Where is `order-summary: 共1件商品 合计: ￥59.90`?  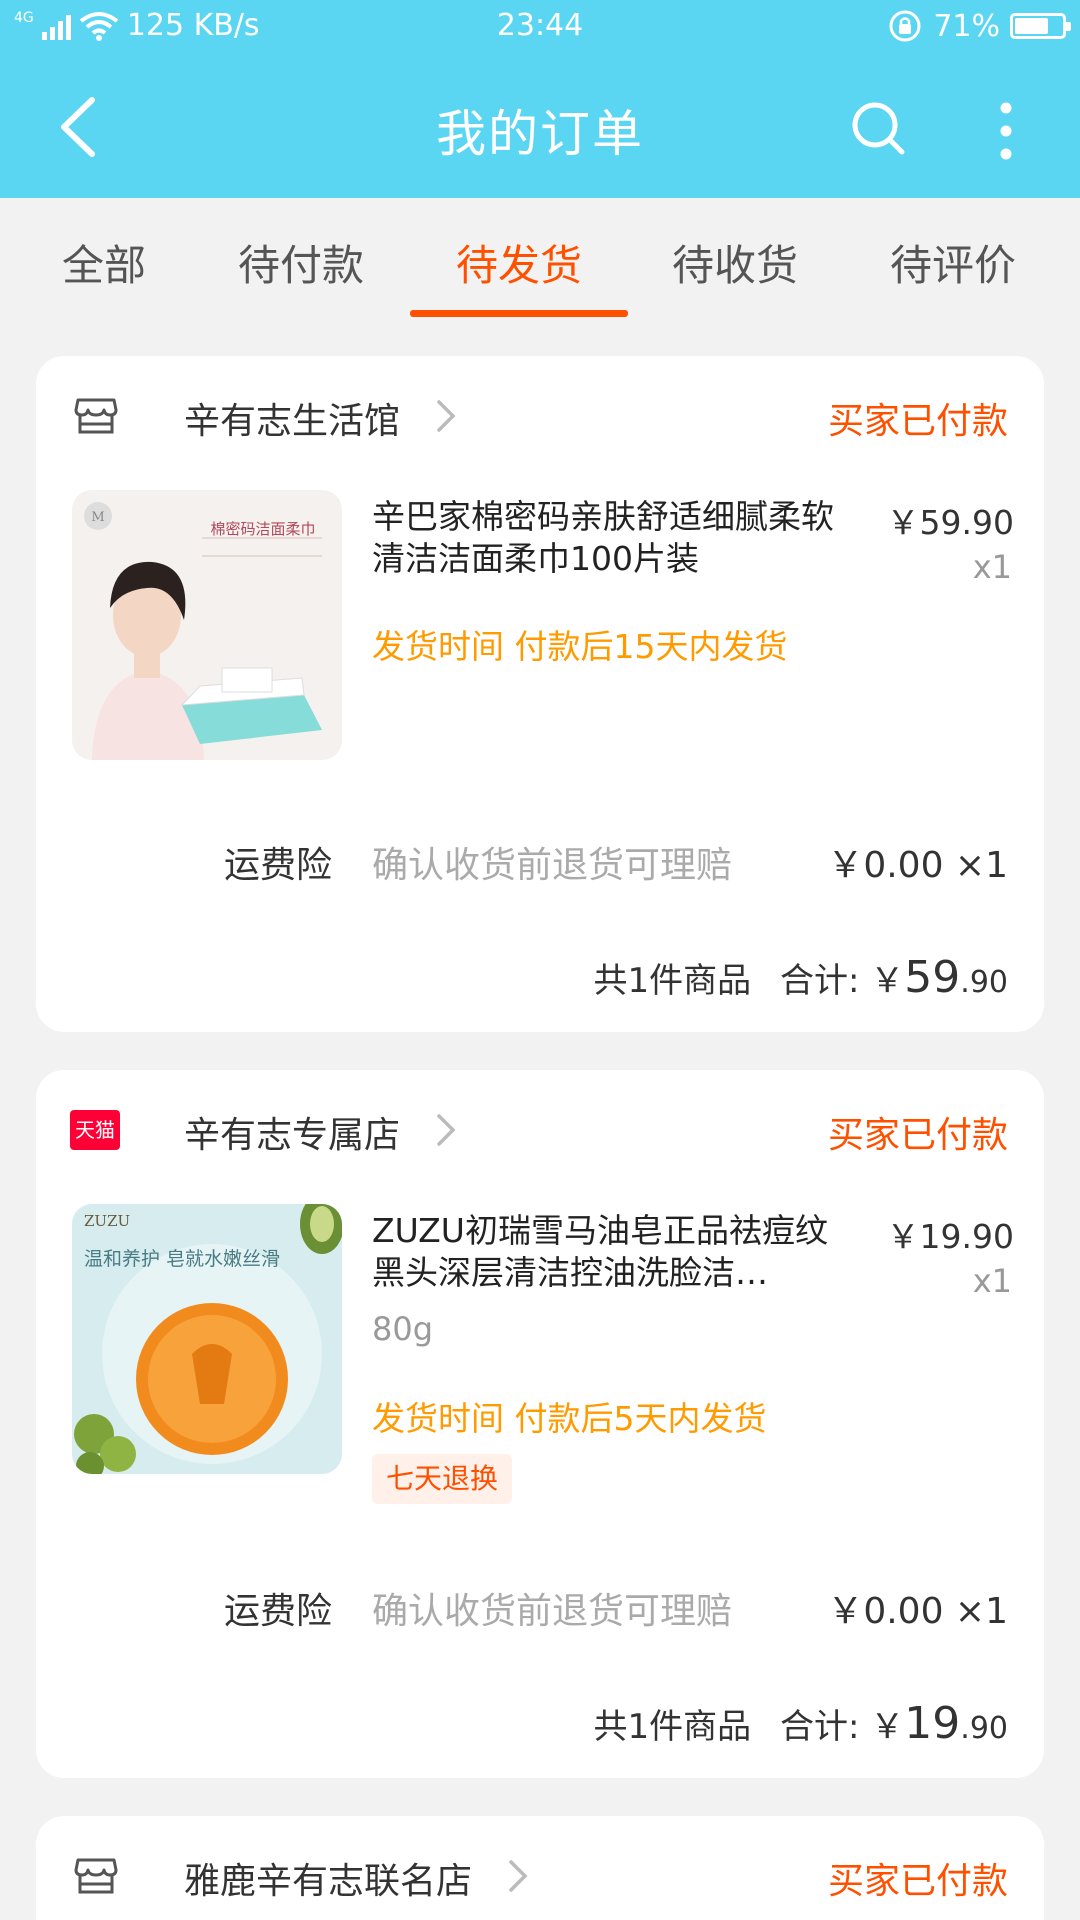
order-summary: 共1件商品 合计: ￥59.90 is located at coordinates (801, 977).